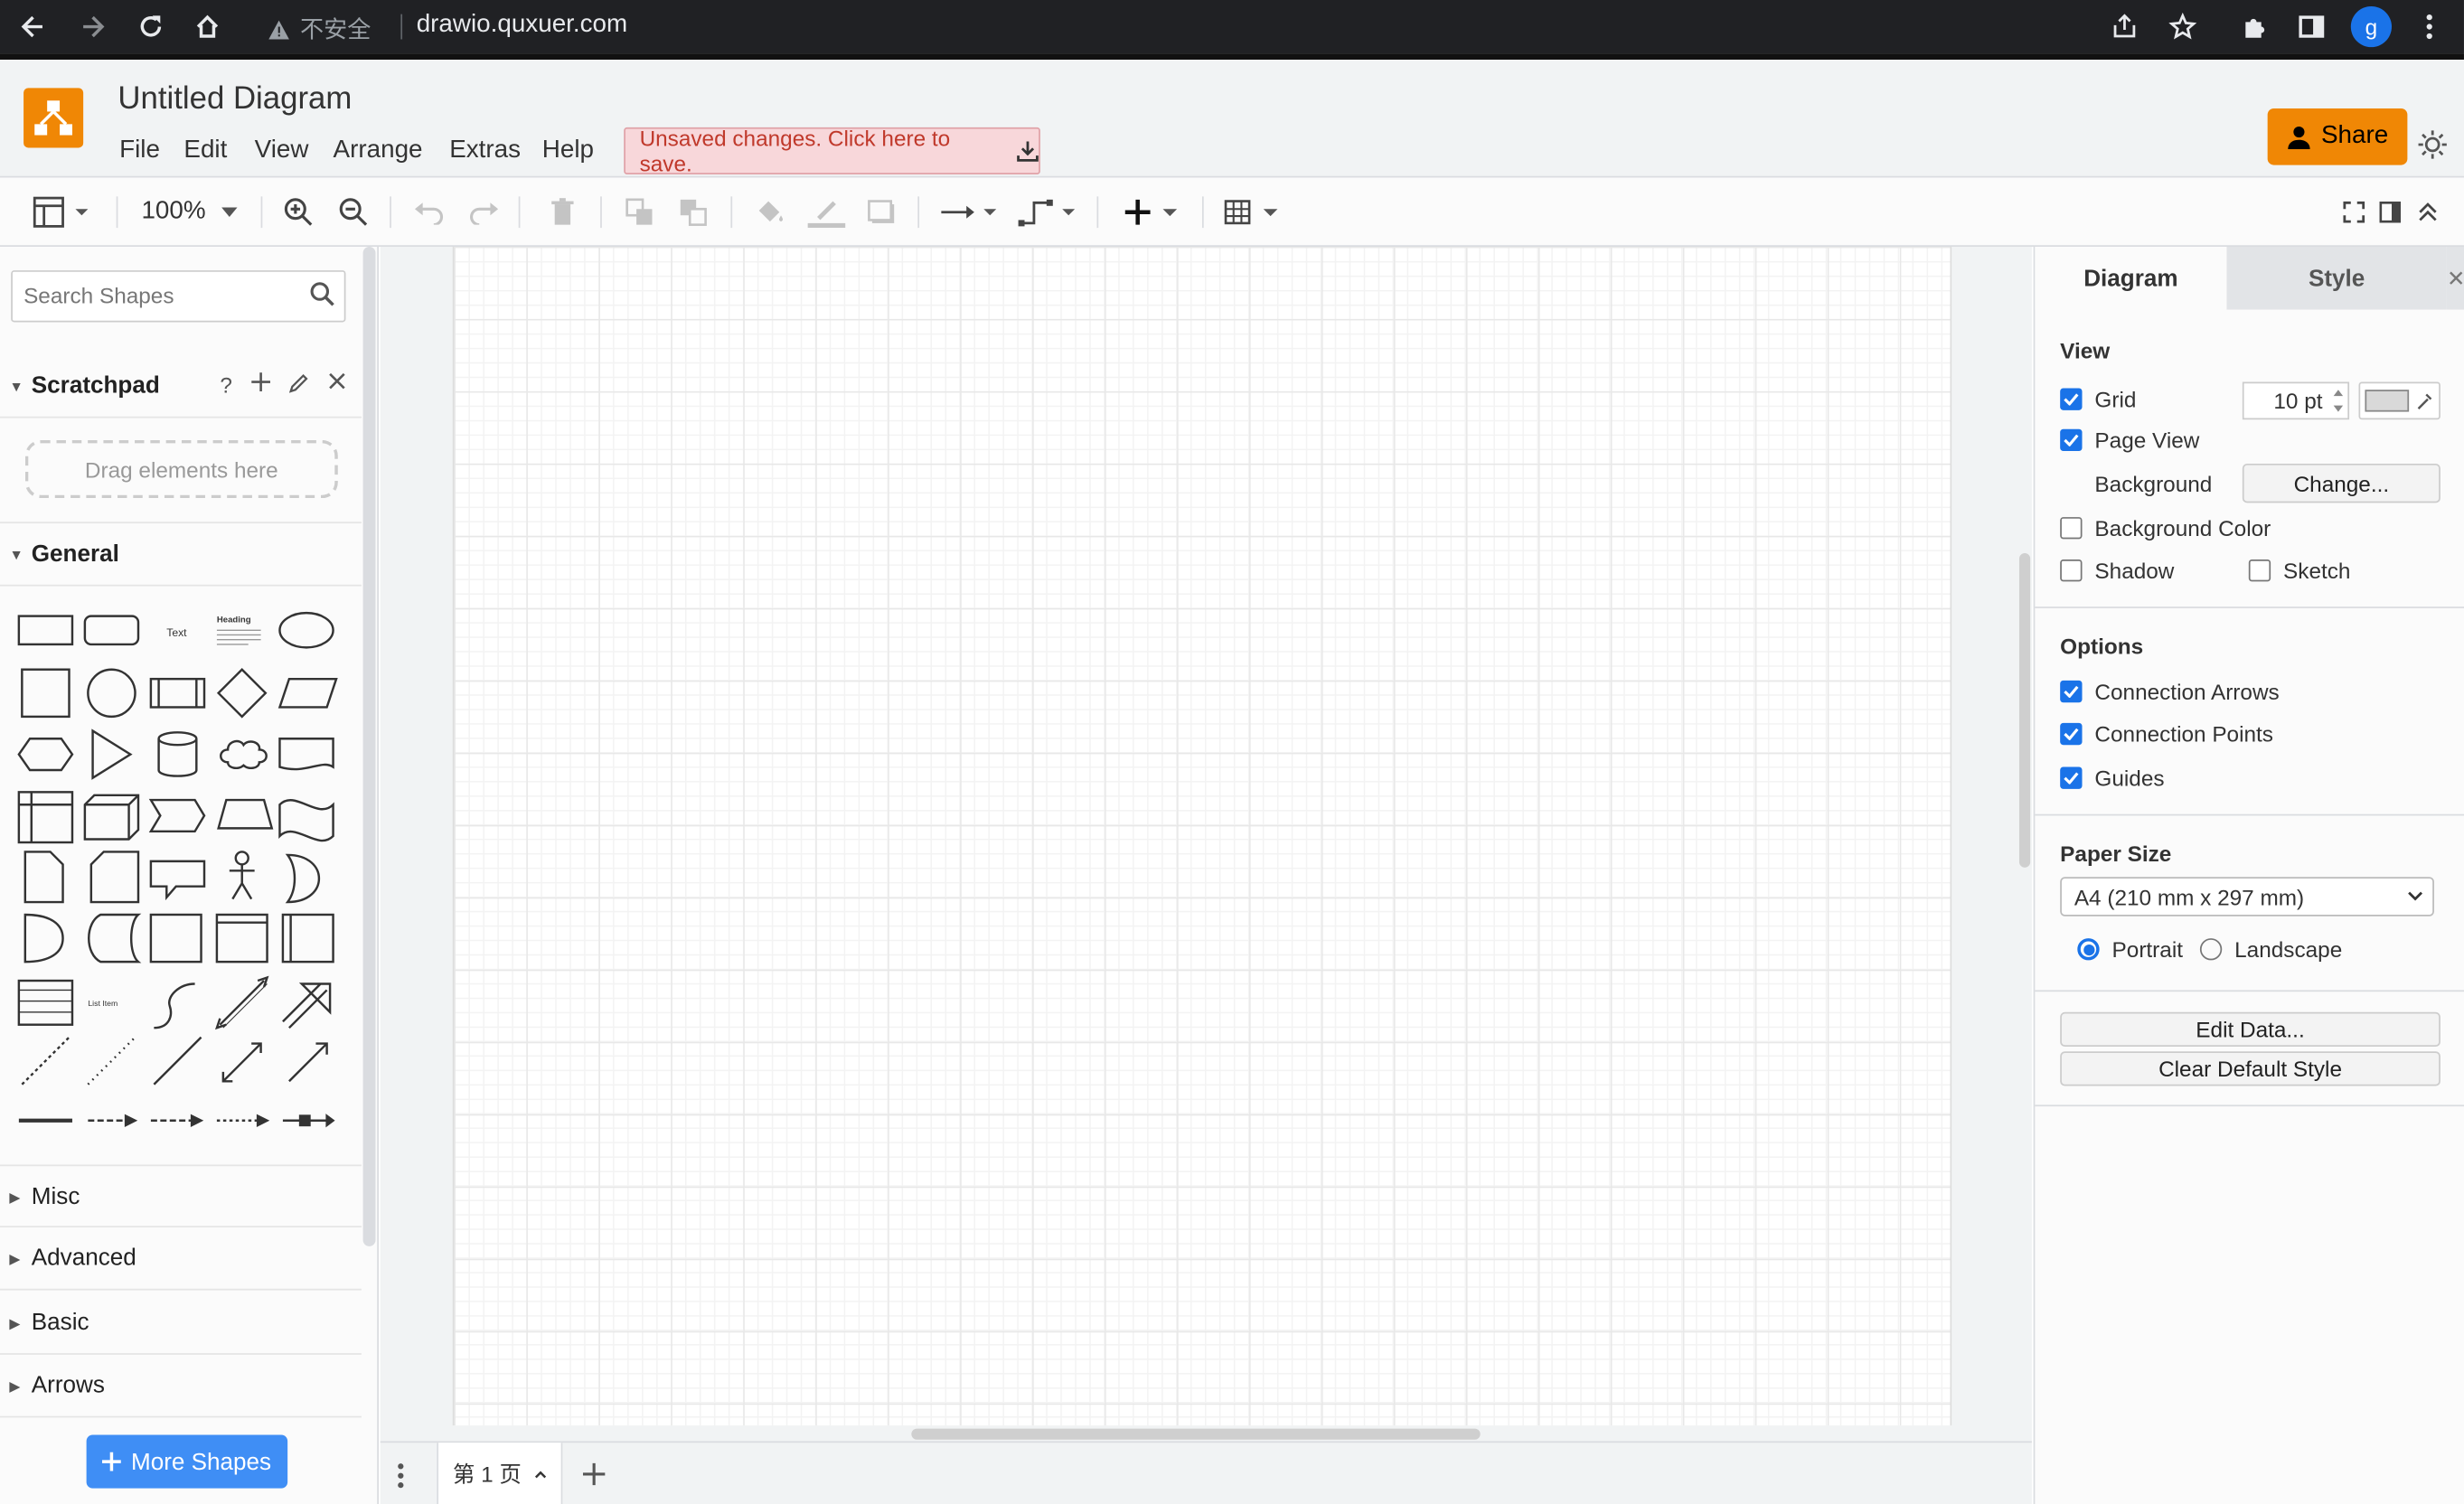 This screenshot has width=2464, height=1504. What do you see at coordinates (2130, 949) in the screenshot?
I see `portrait-option: Portrait` at bounding box center [2130, 949].